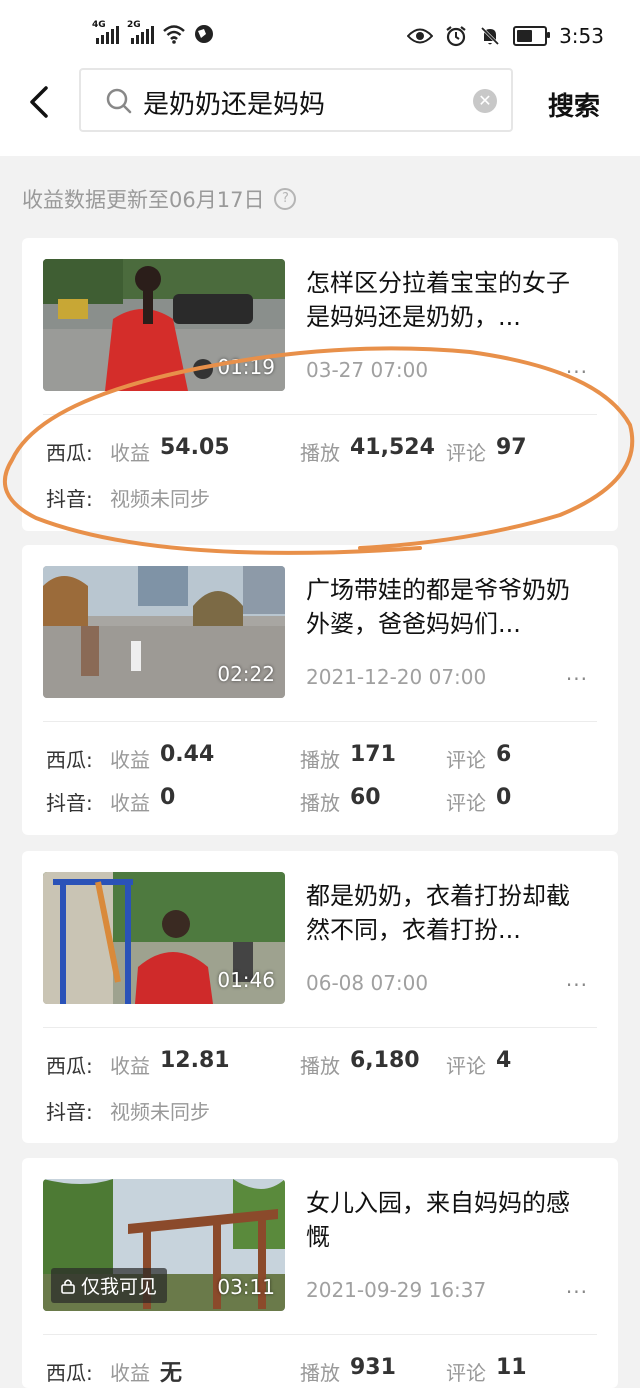 Image resolution: width=640 pixels, height=1388 pixels. What do you see at coordinates (119, 1287) in the screenshot?
I see `private-label: 仅我可见` at bounding box center [119, 1287].